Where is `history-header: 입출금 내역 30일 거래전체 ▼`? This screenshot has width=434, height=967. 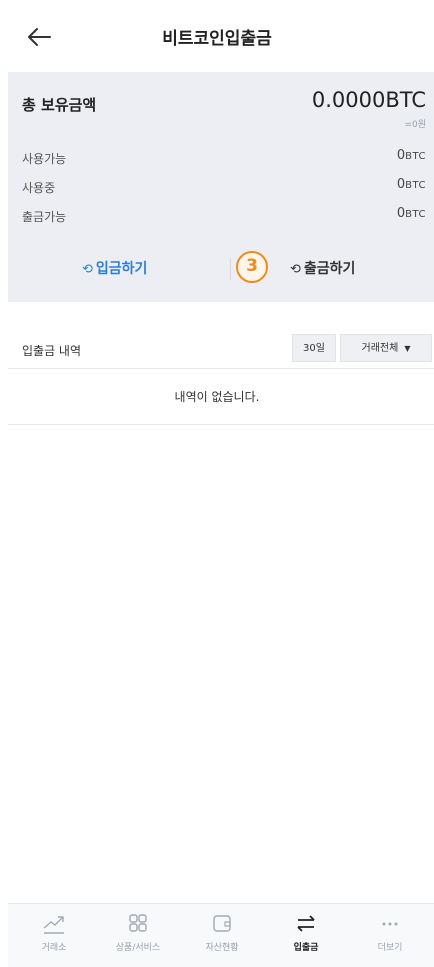
history-header: 입출금 내역 30일 거래전체 ▼ is located at coordinates (221, 349).